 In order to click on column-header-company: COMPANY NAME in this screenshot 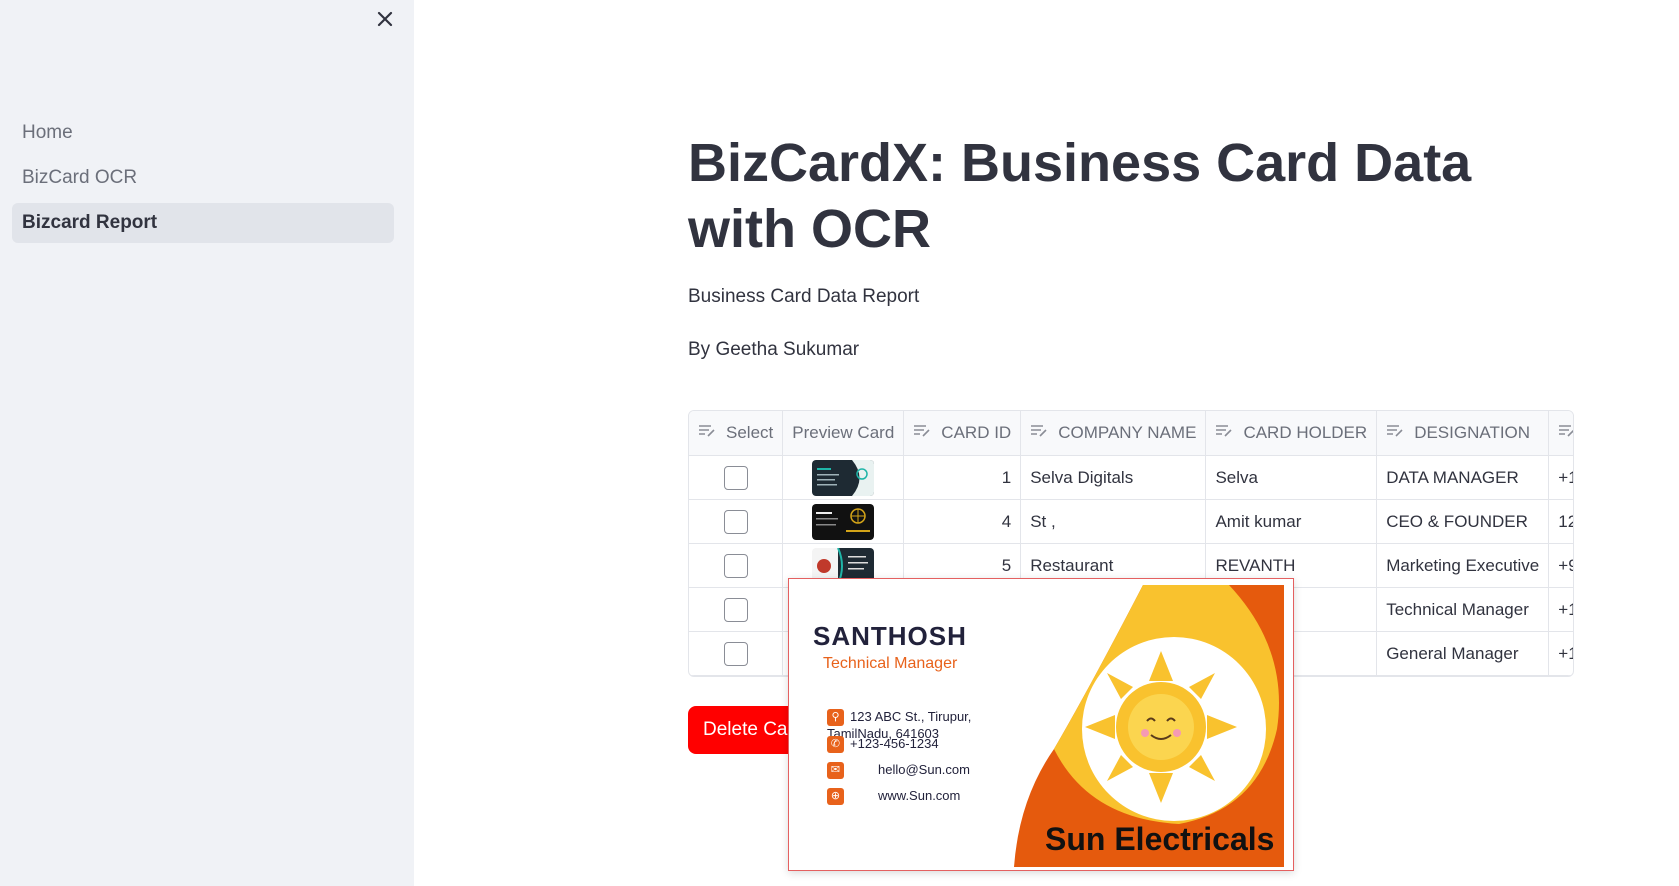, I will do `click(1113, 433)`.